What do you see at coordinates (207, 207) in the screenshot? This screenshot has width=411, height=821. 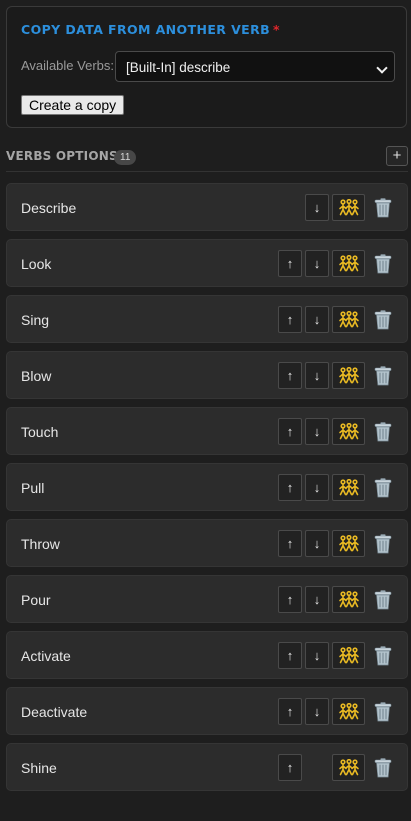 I see `verb-item: Describe ↓` at bounding box center [207, 207].